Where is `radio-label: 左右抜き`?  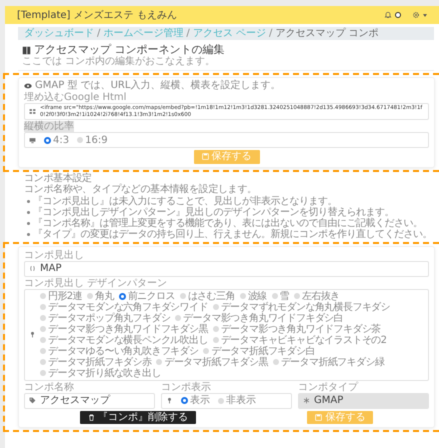 radio-label: 左右抜き is located at coordinates (321, 296).